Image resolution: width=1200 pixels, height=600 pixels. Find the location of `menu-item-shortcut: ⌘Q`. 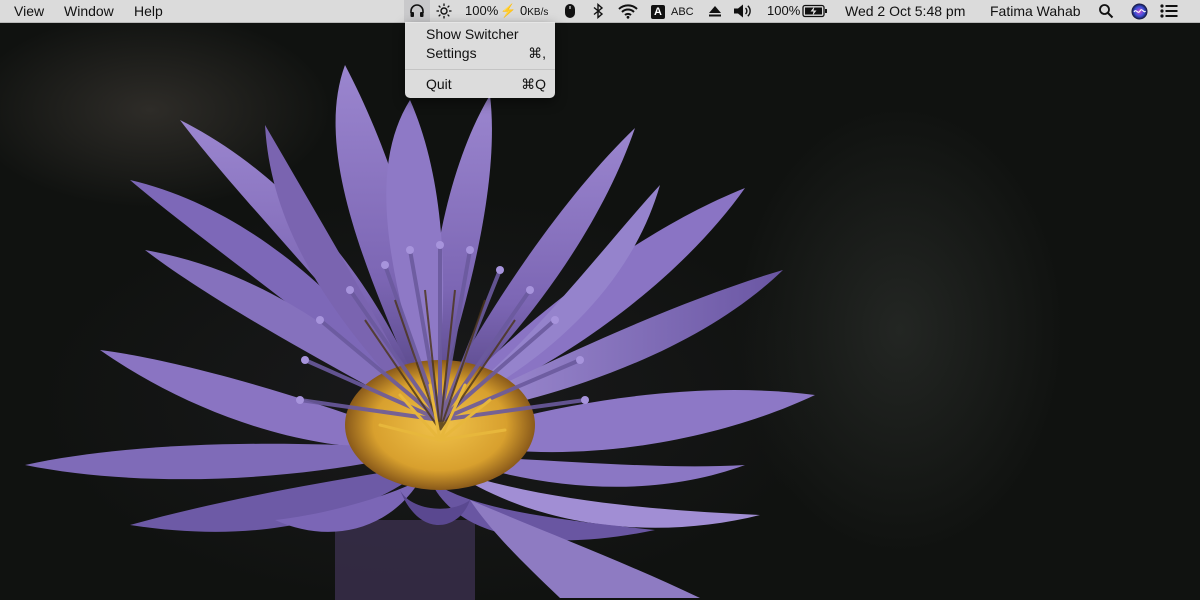

menu-item-shortcut: ⌘Q is located at coordinates (533, 84).